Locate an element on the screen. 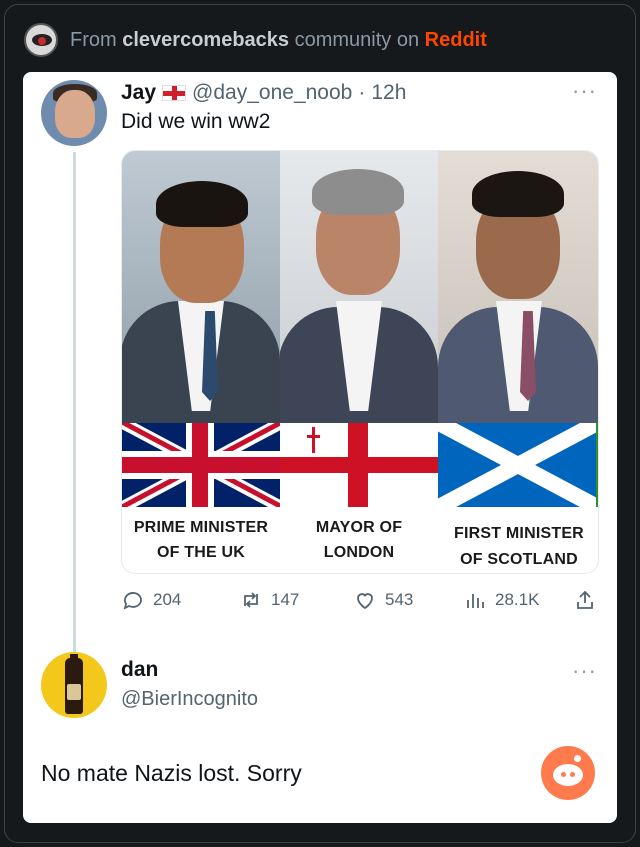 The height and width of the screenshot is (847, 640). scotland-flag is located at coordinates (517, 465).